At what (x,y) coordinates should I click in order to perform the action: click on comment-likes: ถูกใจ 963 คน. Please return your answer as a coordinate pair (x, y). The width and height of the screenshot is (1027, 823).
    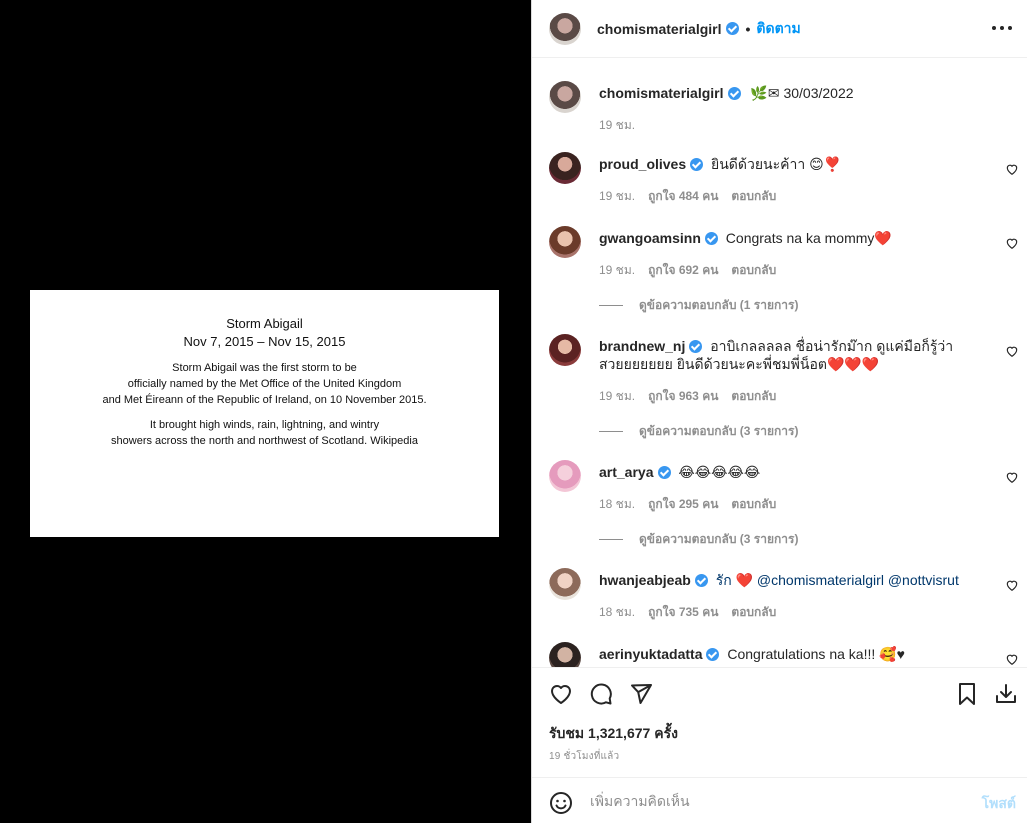
    Looking at the image, I should click on (683, 396).